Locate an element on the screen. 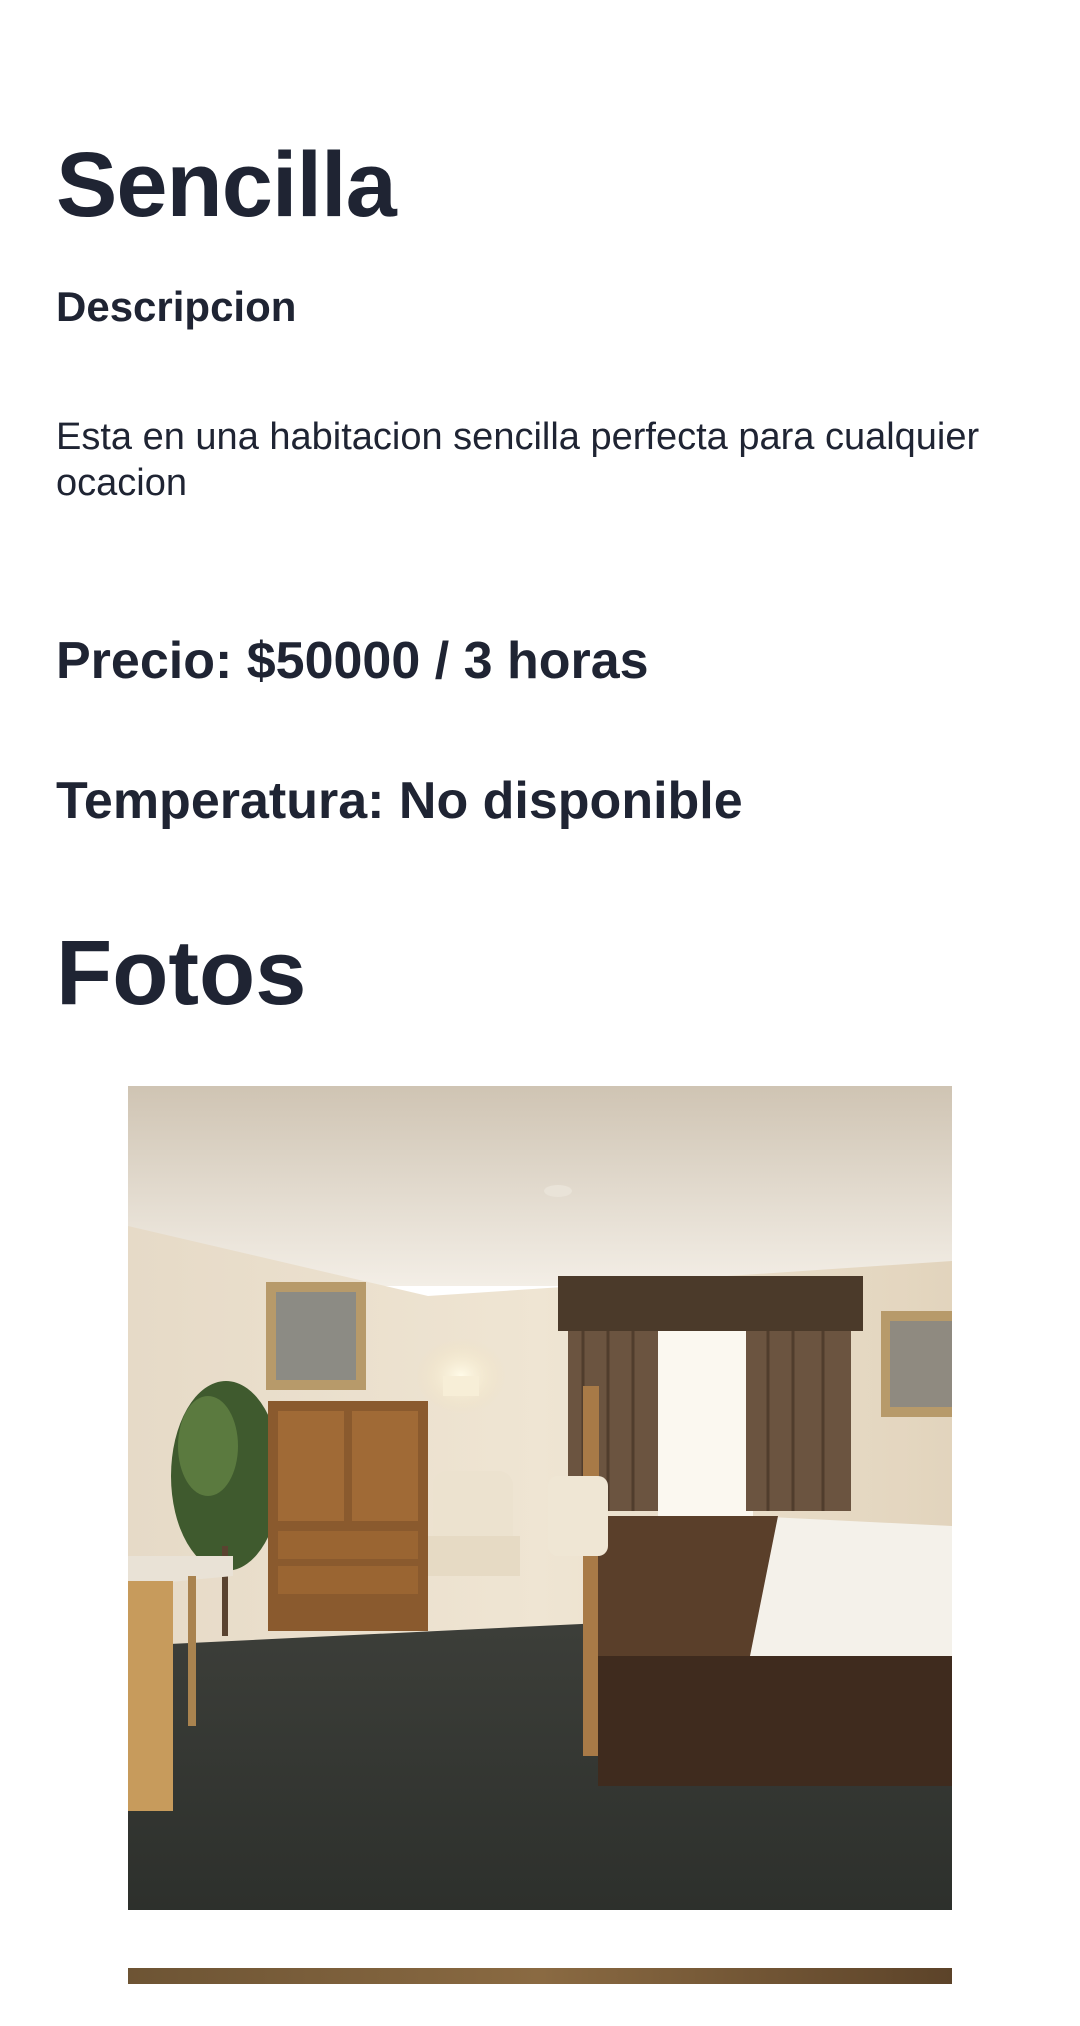 The image size is (1080, 2026). description-heading: Descripcion is located at coordinates (176, 306).